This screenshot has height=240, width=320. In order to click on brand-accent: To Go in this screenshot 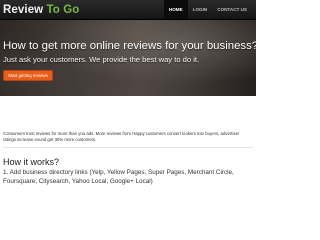, I will do `click(61, 10)`.